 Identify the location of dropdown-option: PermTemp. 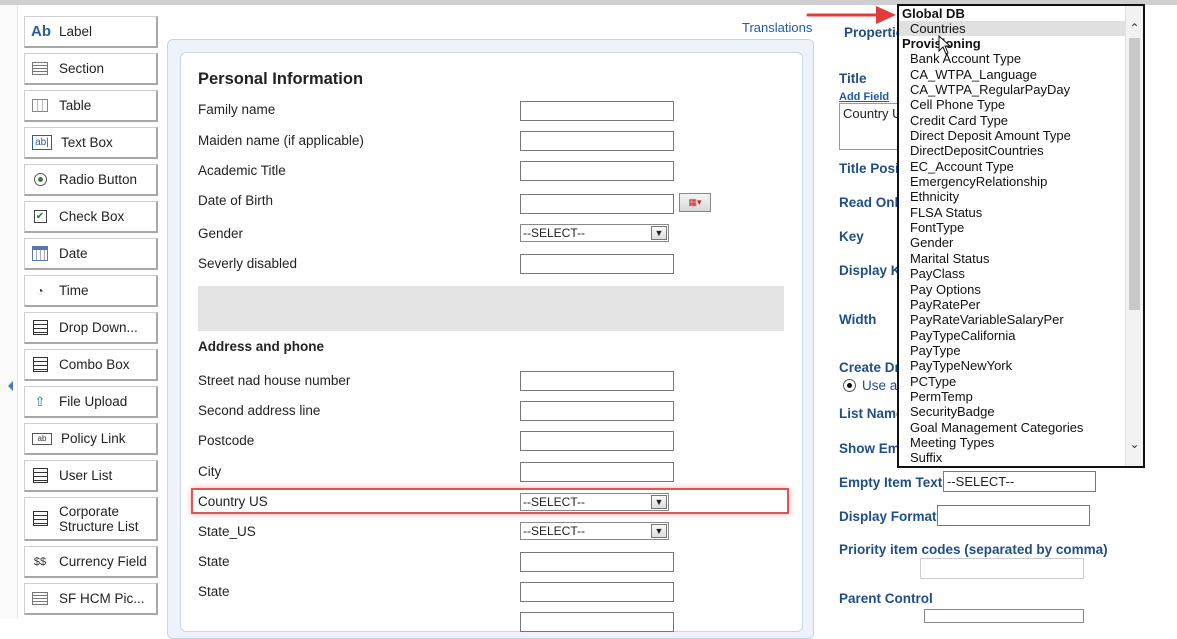
(1013, 396).